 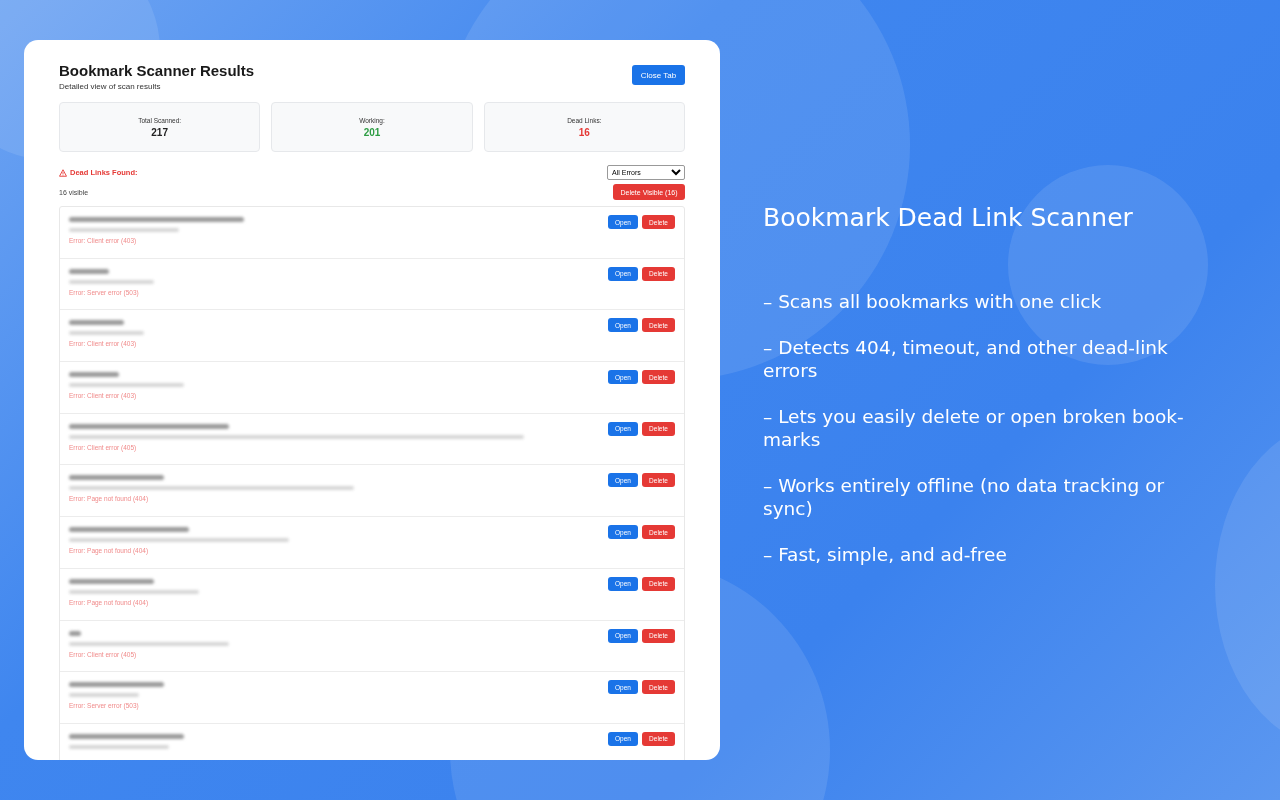 What do you see at coordinates (159, 132) in the screenshot?
I see `stat-value: 217` at bounding box center [159, 132].